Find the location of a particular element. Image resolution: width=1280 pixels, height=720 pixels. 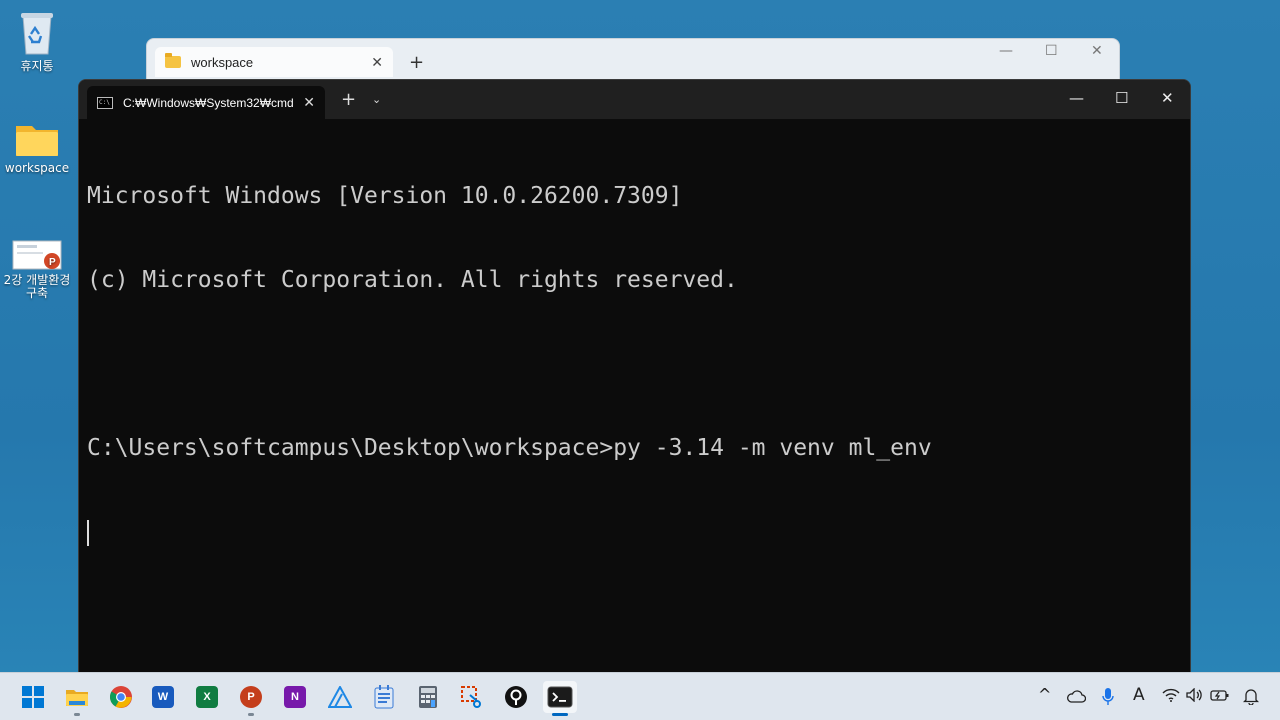

terminal-titlebar: C:\ C:₩Windows₩System32₩cmd ✕ + ⌄ — ☐ ✕ is located at coordinates (634, 99).